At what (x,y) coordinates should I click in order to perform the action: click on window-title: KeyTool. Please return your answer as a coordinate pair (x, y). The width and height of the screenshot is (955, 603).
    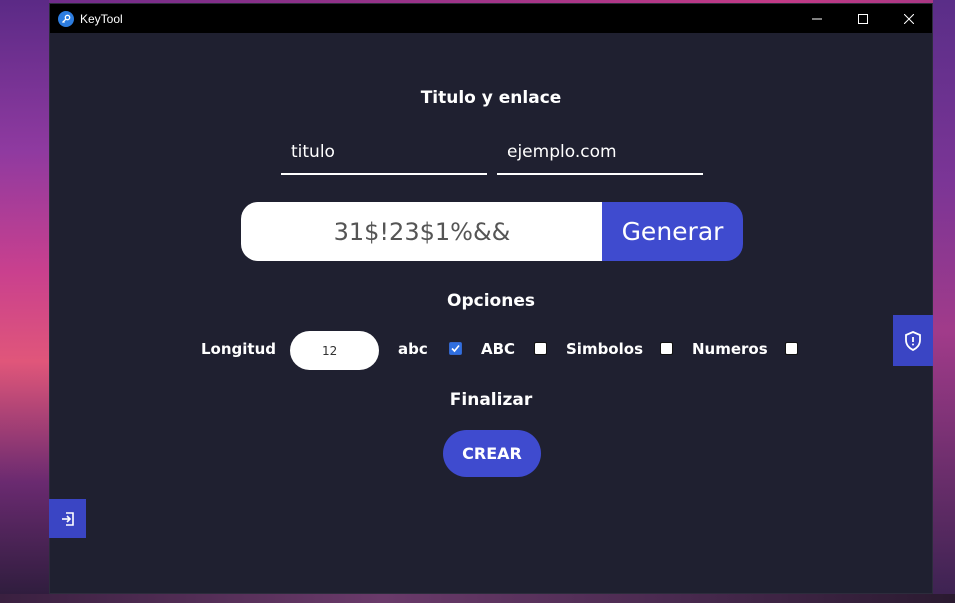
    Looking at the image, I should click on (101, 18).